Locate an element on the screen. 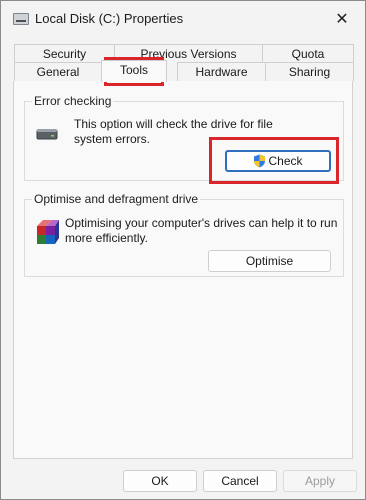 The width and height of the screenshot is (366, 500). close-button: ✕ is located at coordinates (342, 19).